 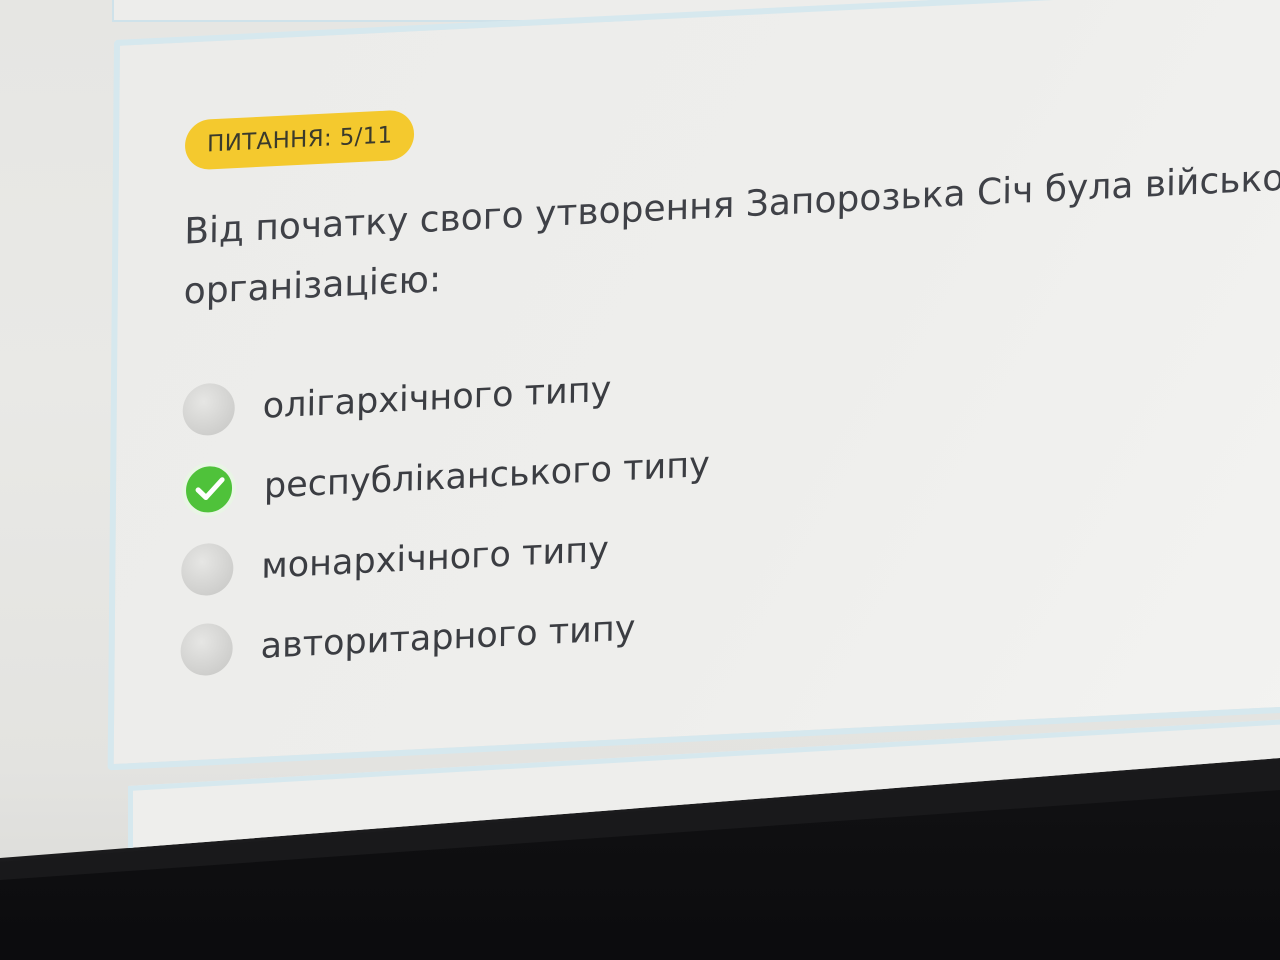 I want to click on checkmark-icon, so click(x=209, y=489).